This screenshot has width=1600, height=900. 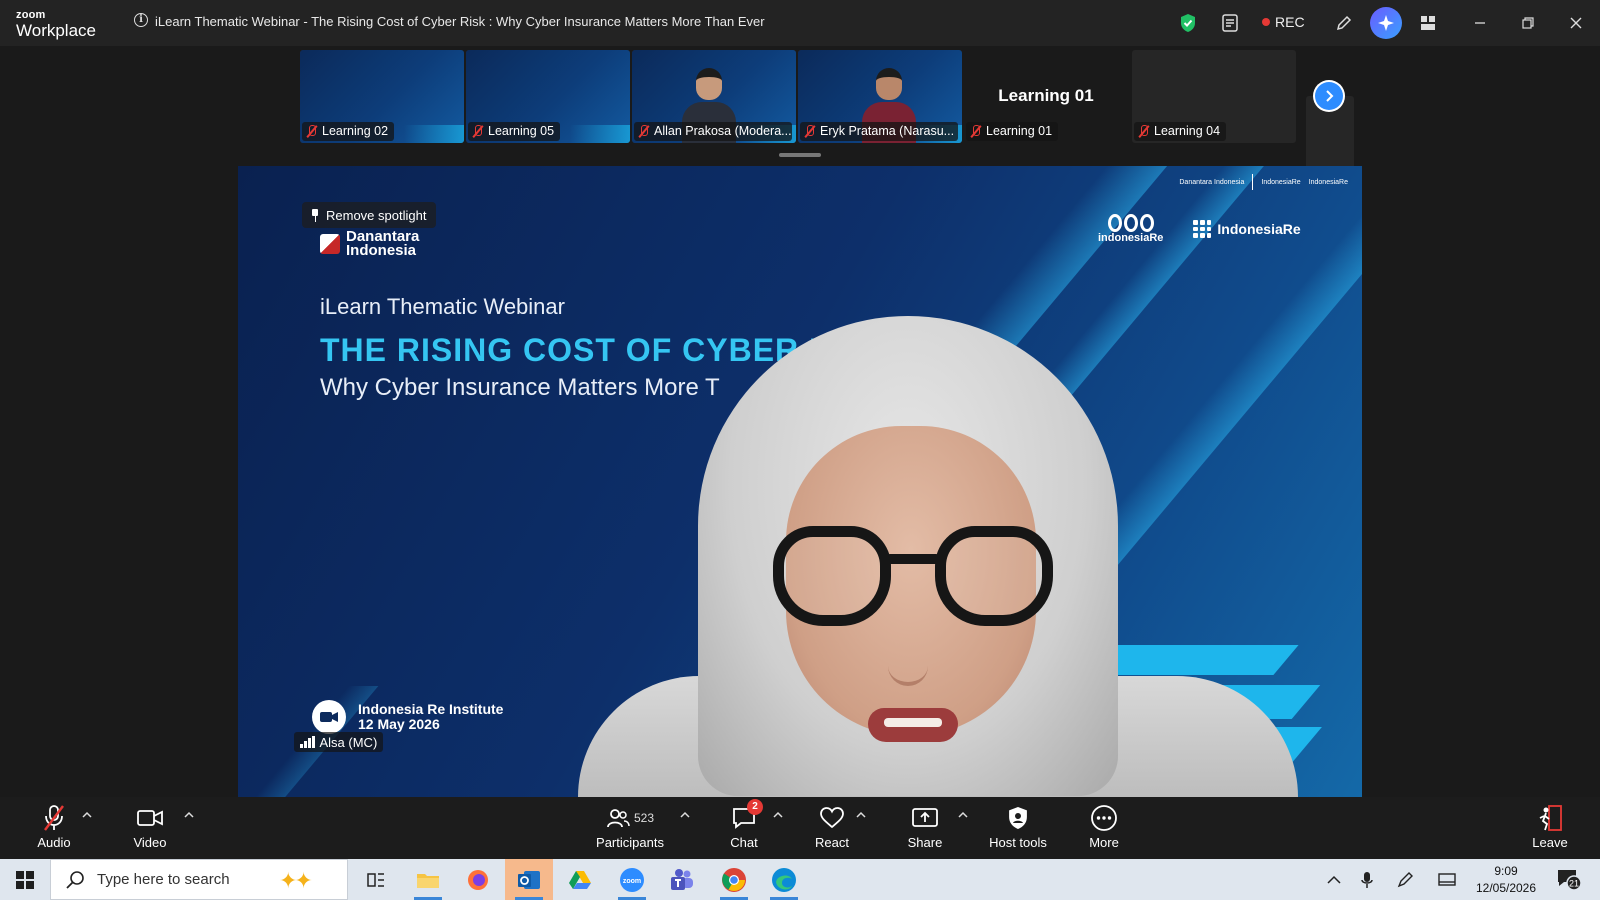 What do you see at coordinates (75, 879) in the screenshot?
I see `search-icon` at bounding box center [75, 879].